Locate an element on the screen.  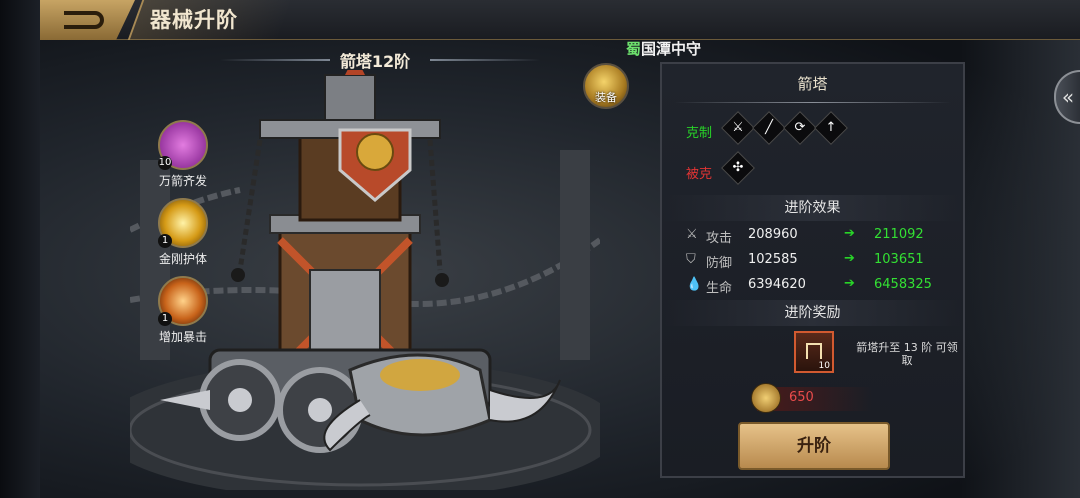
spear-icon: ↑ is located at coordinates (831, 127).